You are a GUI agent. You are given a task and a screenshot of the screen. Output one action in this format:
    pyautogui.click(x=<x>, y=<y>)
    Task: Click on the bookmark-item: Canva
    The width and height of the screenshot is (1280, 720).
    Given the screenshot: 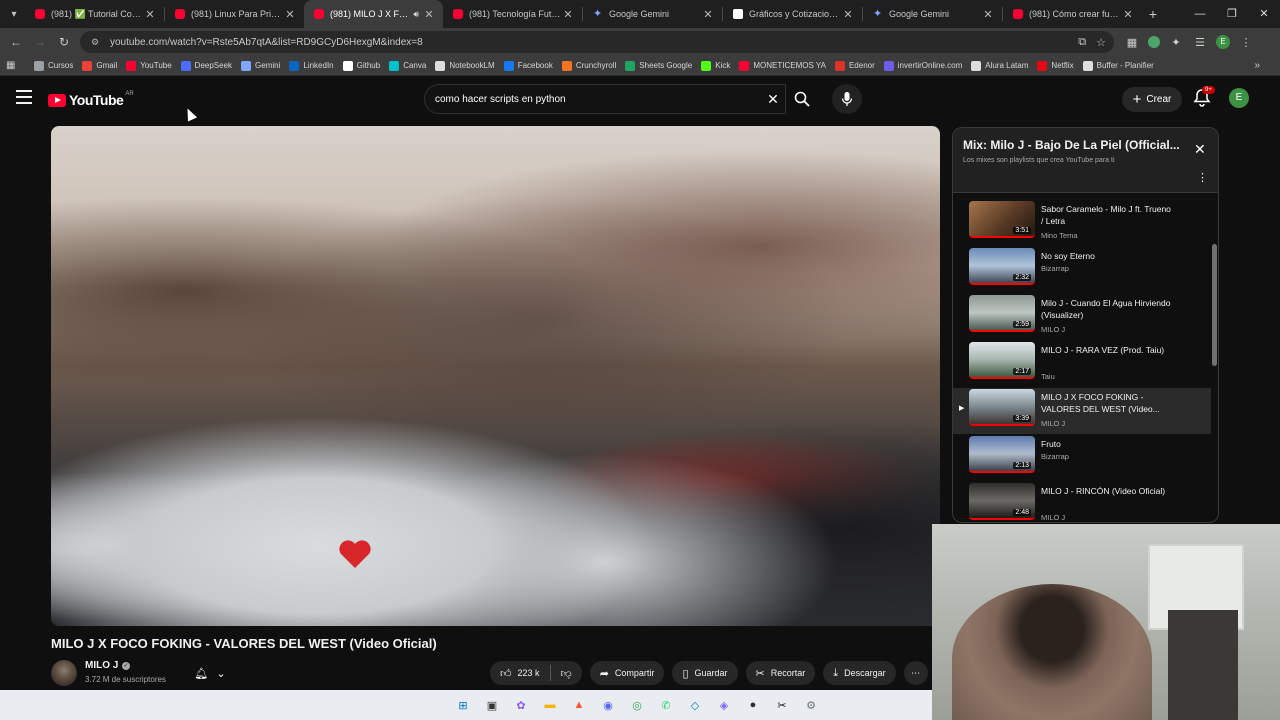 What is the action you would take?
    pyautogui.click(x=407, y=65)
    